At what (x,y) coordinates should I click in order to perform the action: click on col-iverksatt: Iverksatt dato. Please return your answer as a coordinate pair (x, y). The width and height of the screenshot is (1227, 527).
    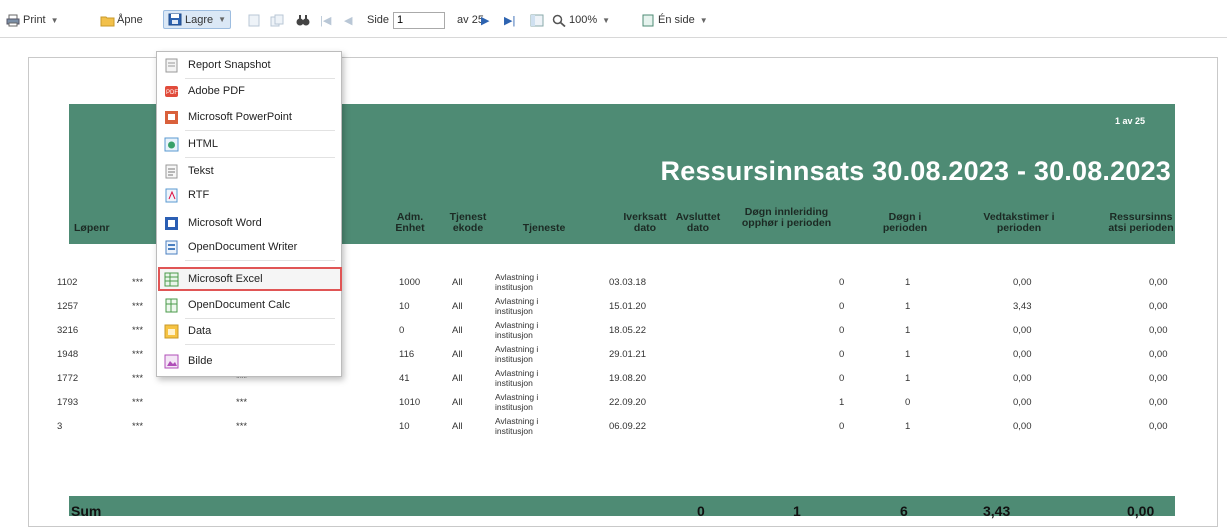
    Looking at the image, I should click on (645, 222).